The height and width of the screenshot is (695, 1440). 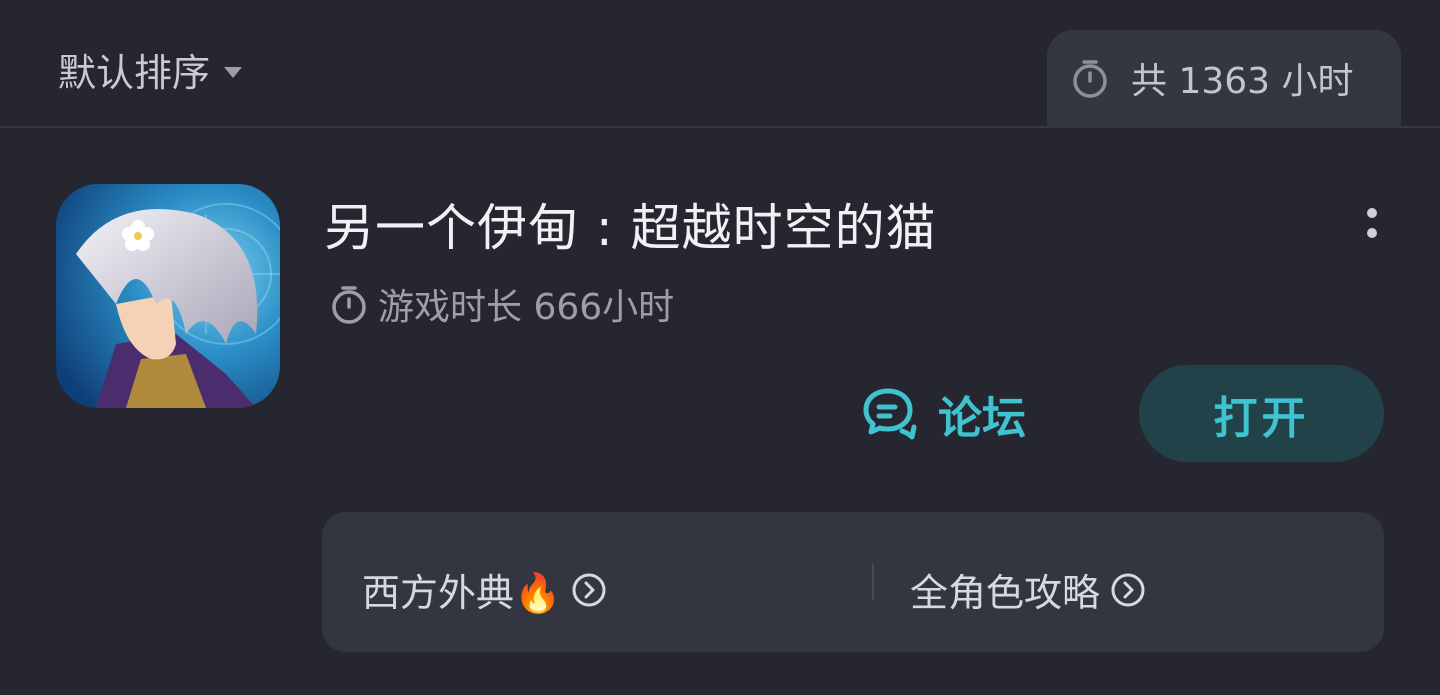 I want to click on caret-down-icon, so click(x=233, y=72).